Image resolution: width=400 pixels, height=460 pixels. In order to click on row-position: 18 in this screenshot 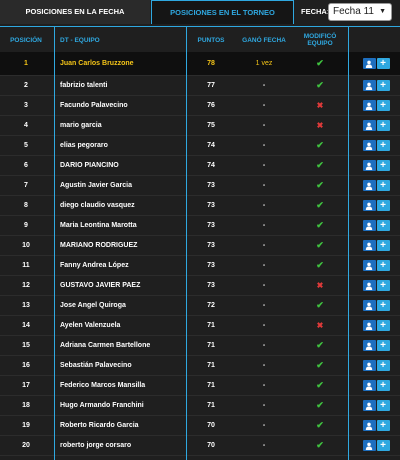, I will do `click(26, 405)`.